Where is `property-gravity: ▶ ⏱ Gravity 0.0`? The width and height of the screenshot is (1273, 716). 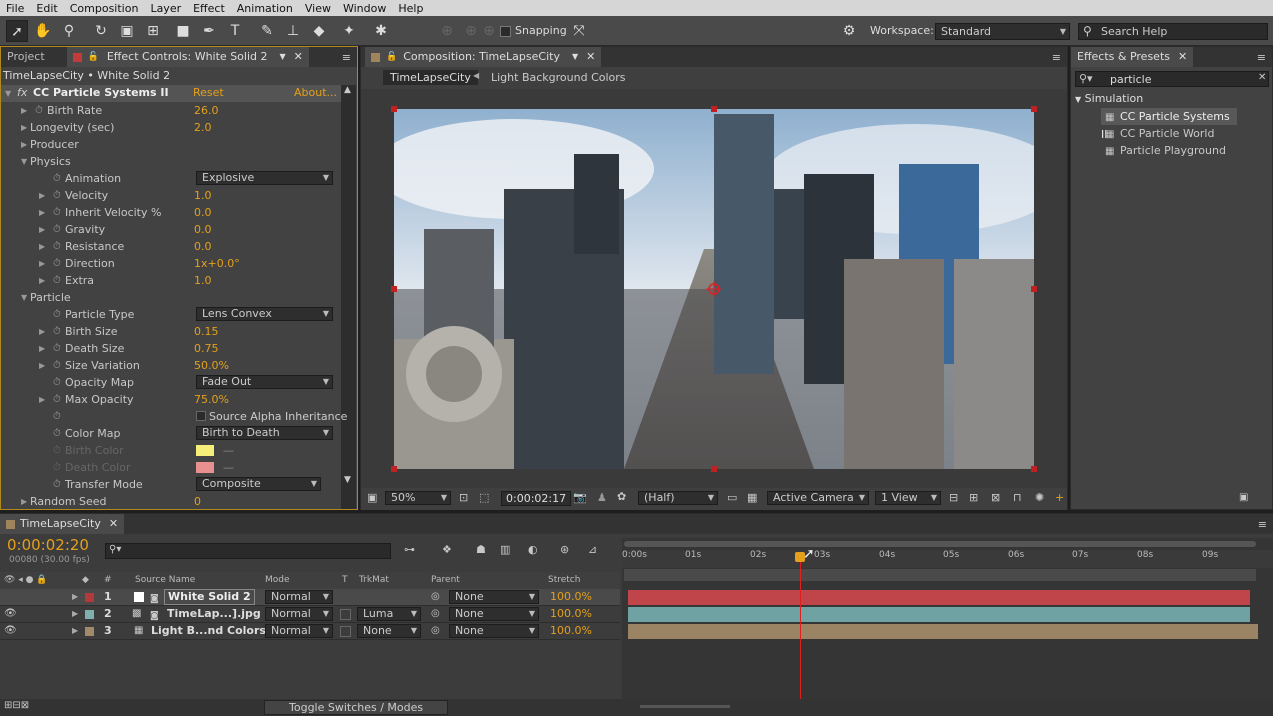 property-gravity: ▶ ⏱ Gravity 0.0 is located at coordinates (170, 229).